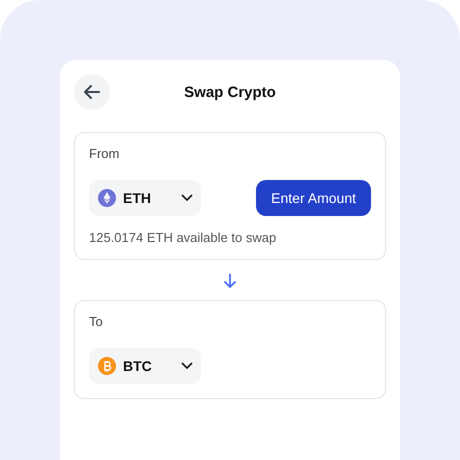 This screenshot has height=460, width=460. What do you see at coordinates (107, 366) in the screenshot?
I see `bitcoin-icon` at bounding box center [107, 366].